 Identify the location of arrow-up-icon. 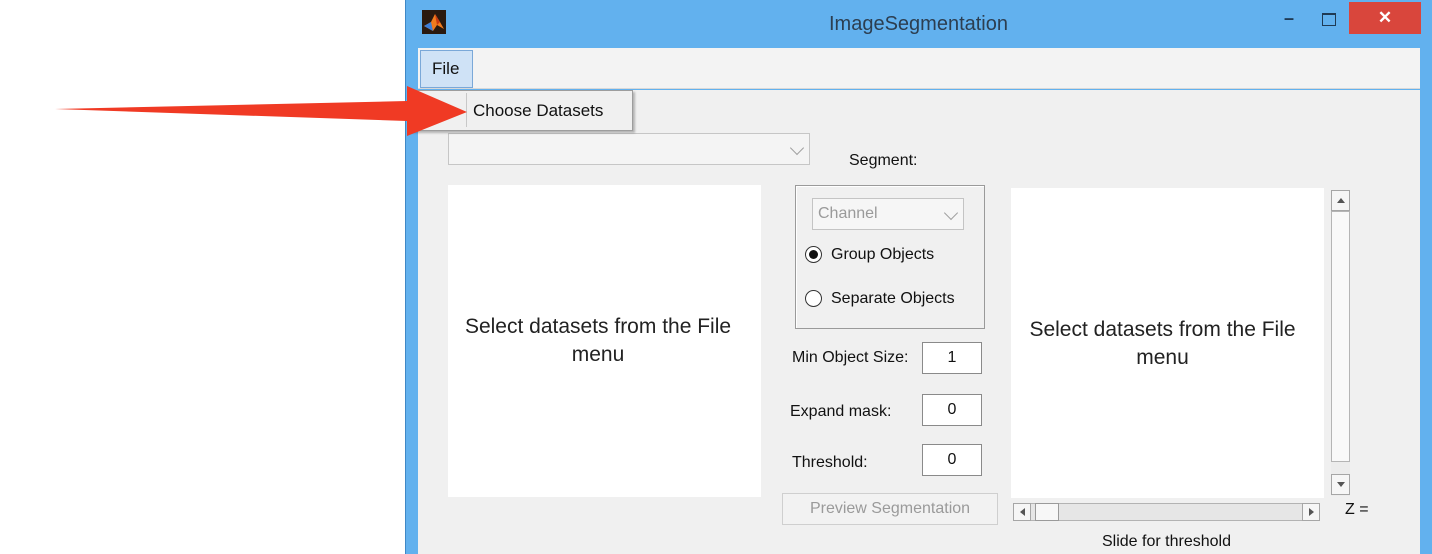
(1341, 200).